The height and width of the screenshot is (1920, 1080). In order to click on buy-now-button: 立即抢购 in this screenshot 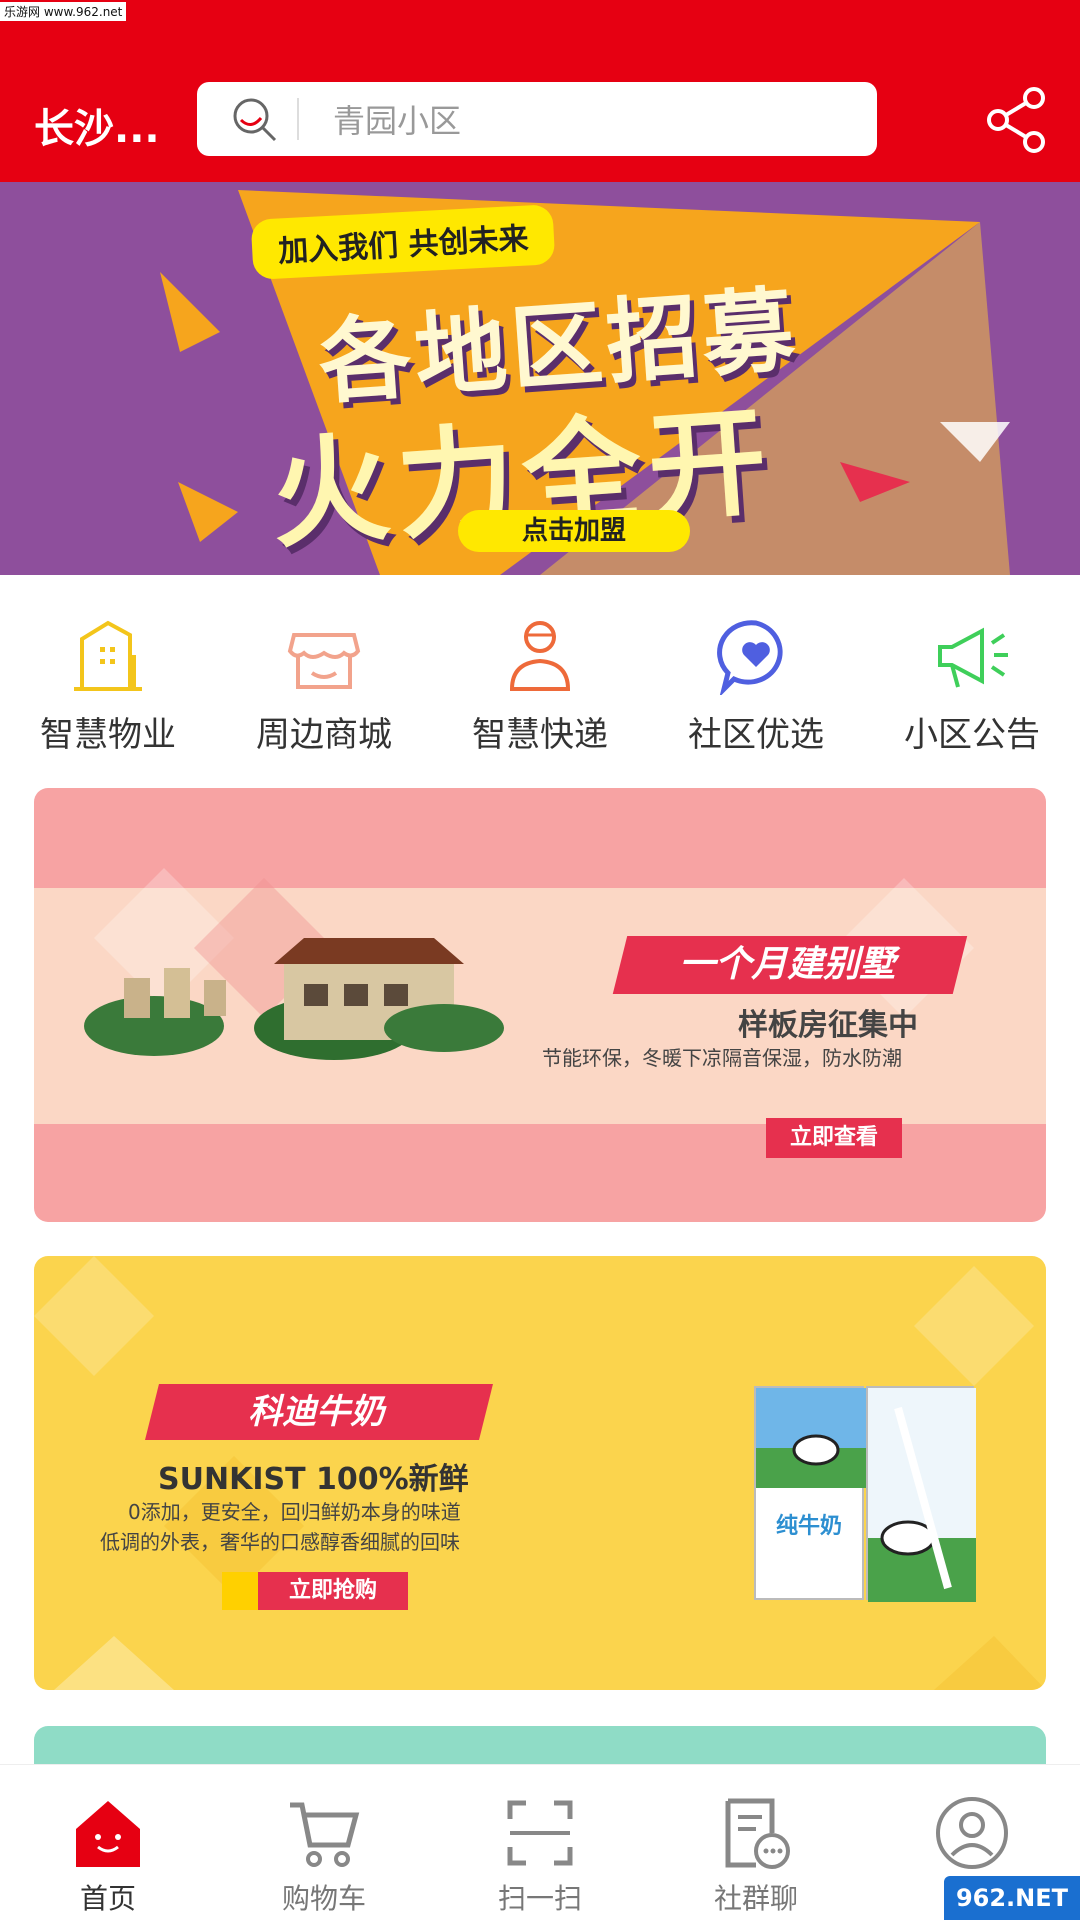, I will do `click(333, 1591)`.